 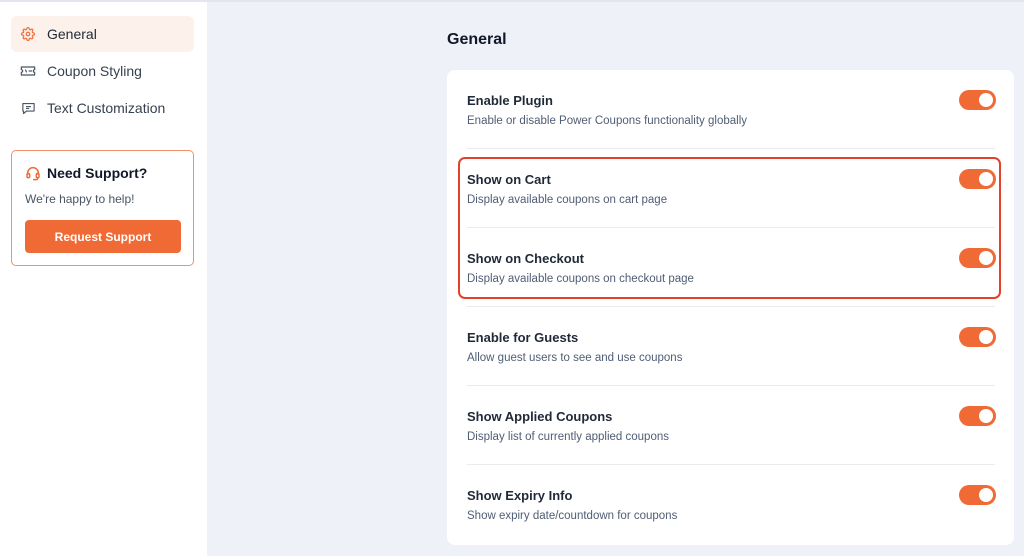 What do you see at coordinates (525, 258) in the screenshot?
I see `setting-title: Show on Checkout` at bounding box center [525, 258].